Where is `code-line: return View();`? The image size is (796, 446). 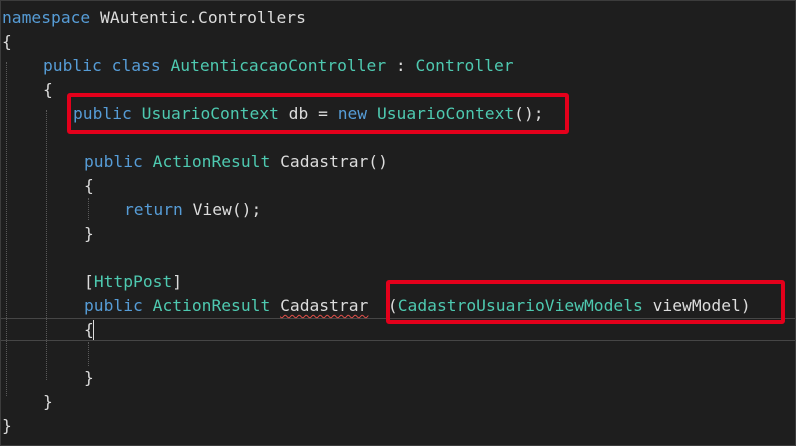 code-line: return View(); is located at coordinates (192, 210).